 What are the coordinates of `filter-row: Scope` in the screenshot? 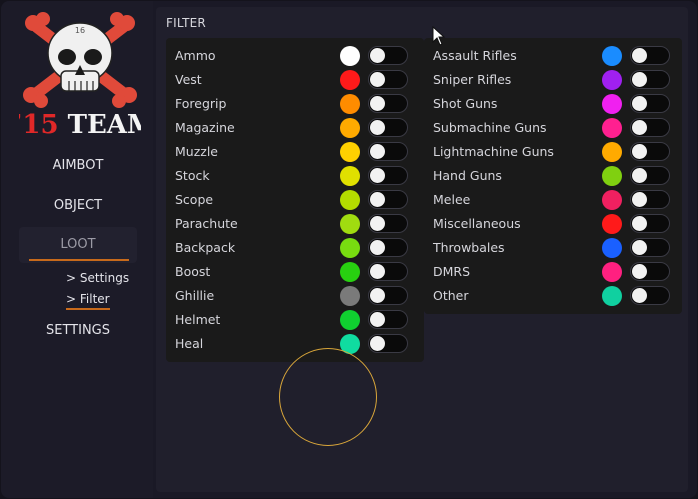 It's located at (295, 200).